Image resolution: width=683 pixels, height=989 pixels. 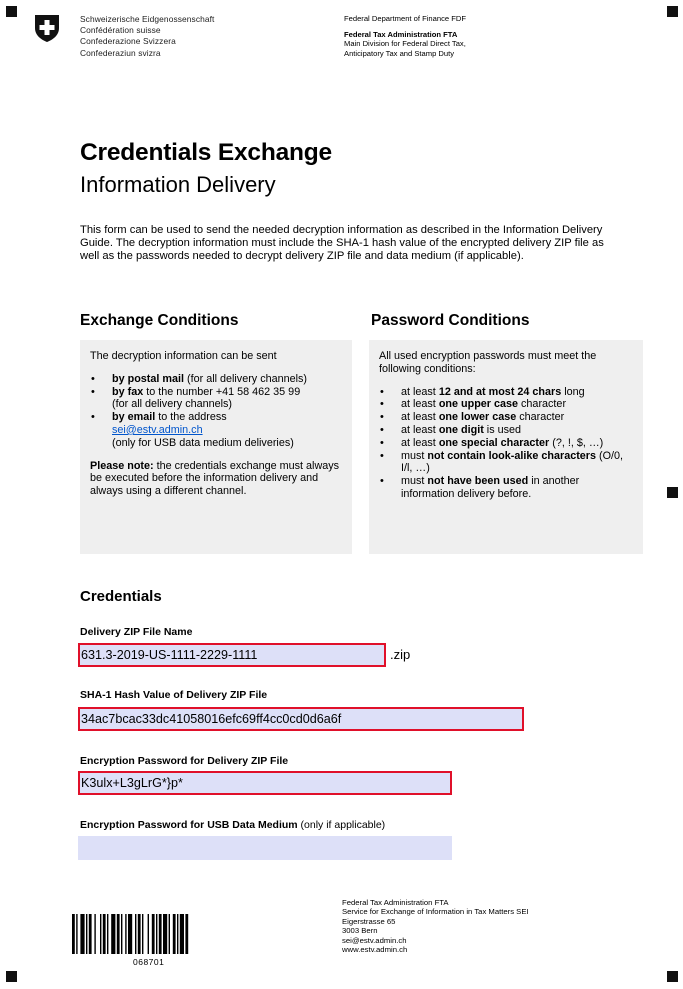 What do you see at coordinates (369, 921) in the screenshot?
I see `address-line: Eigerstrasse 65` at bounding box center [369, 921].